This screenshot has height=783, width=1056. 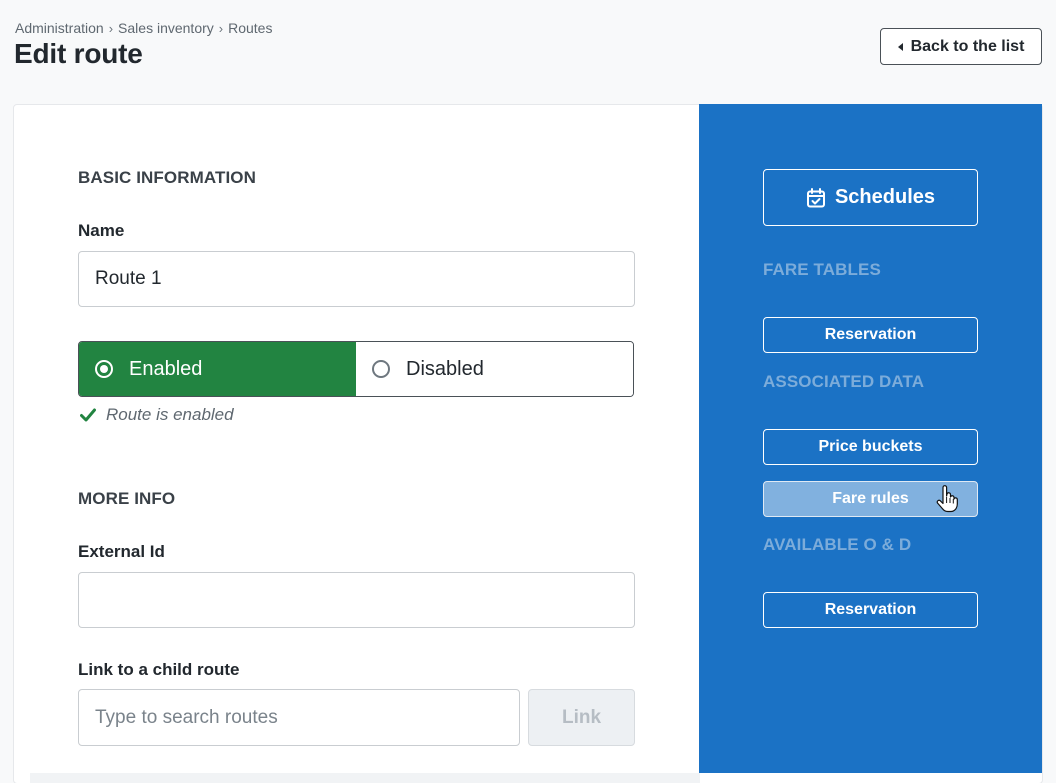 I want to click on enabled-label: Enabled, so click(x=166, y=368).